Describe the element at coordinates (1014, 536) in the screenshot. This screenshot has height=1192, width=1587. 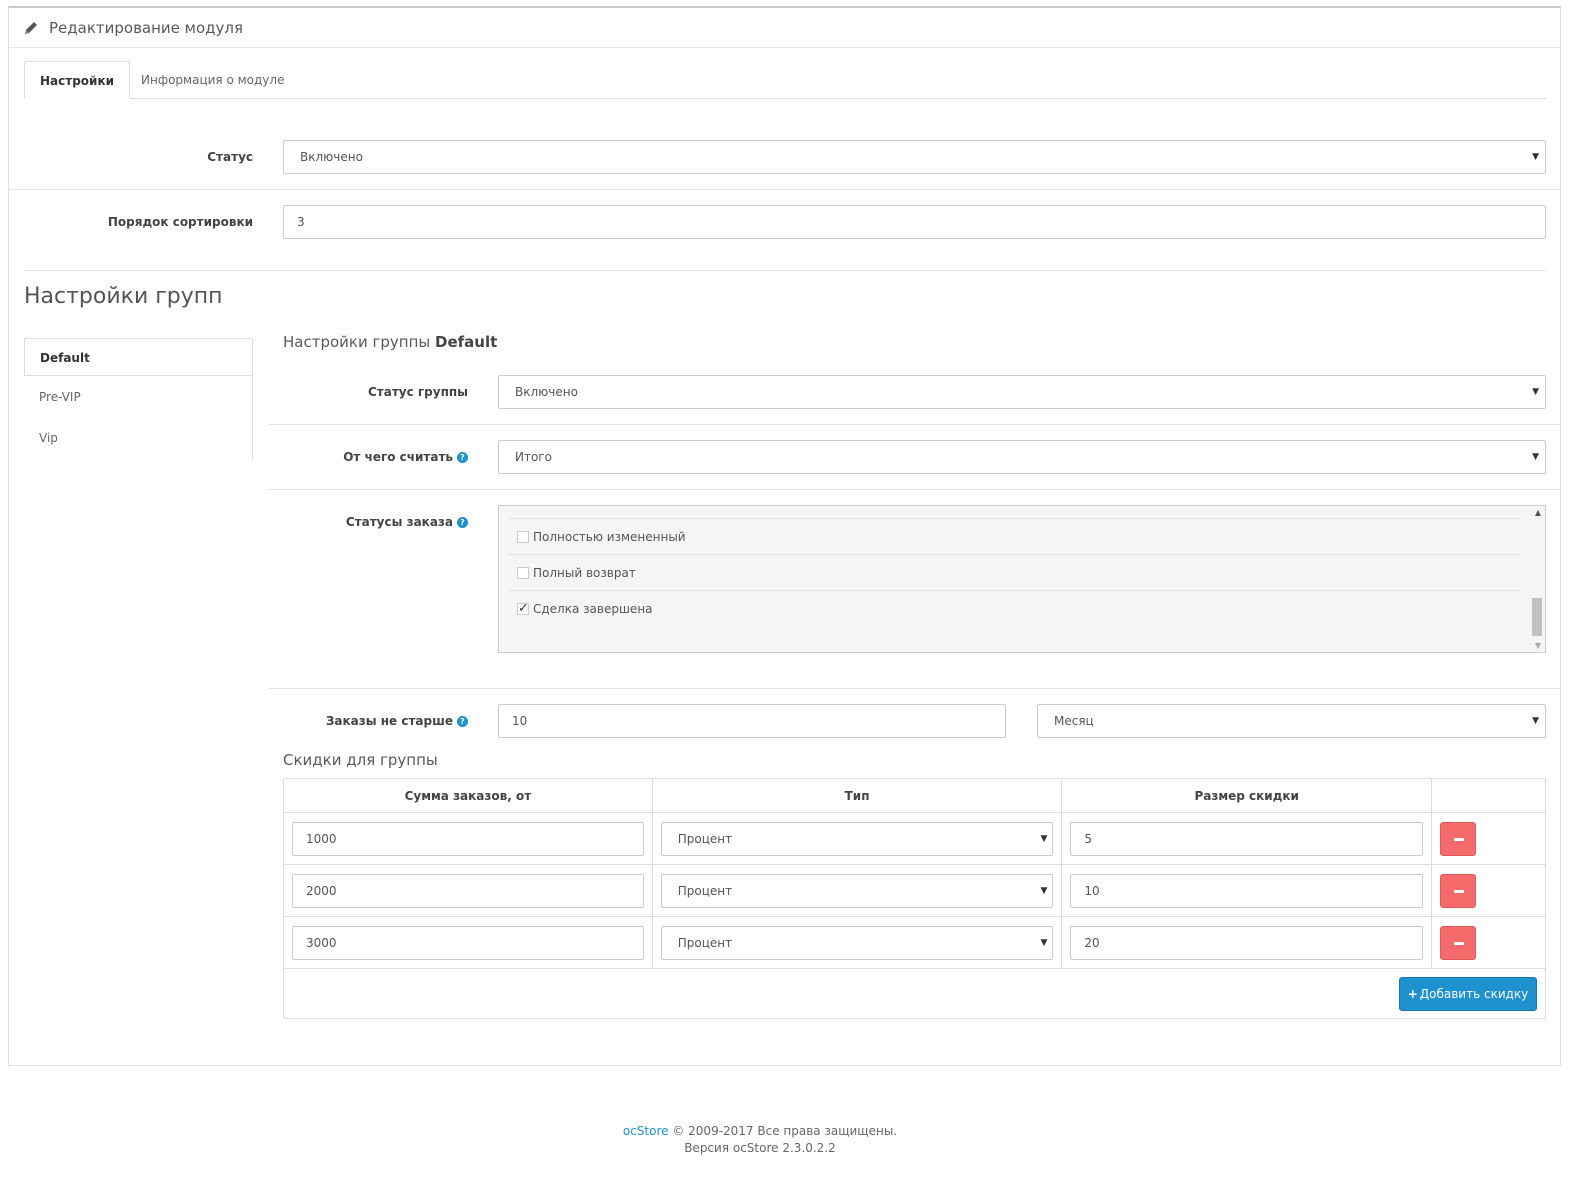
I see `order-status-item: Полностью измененный` at that location.